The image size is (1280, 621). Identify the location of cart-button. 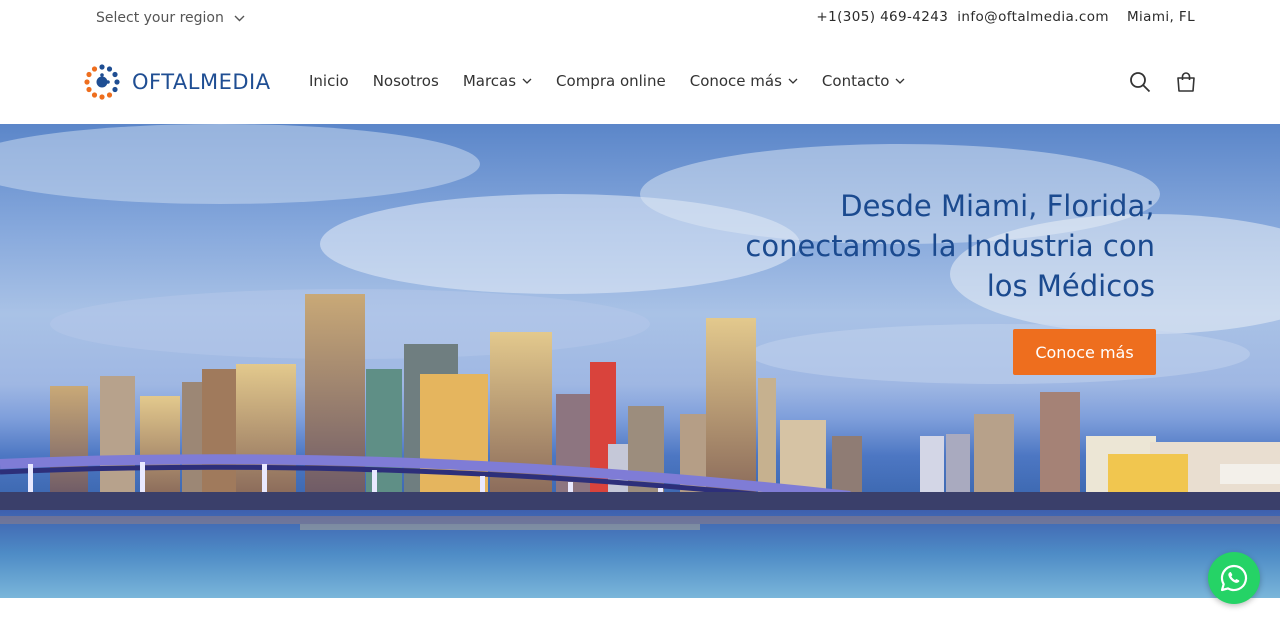
(1186, 82).